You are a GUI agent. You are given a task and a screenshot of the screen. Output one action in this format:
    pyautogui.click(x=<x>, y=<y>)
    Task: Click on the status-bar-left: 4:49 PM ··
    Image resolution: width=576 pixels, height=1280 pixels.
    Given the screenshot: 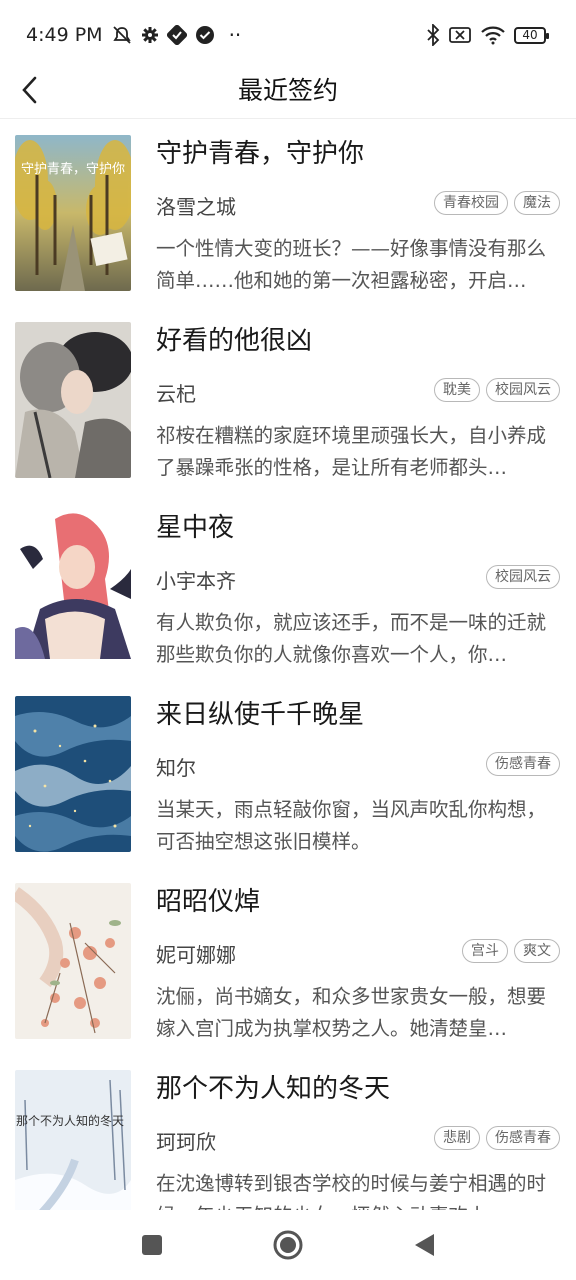 What is the action you would take?
    pyautogui.click(x=133, y=35)
    